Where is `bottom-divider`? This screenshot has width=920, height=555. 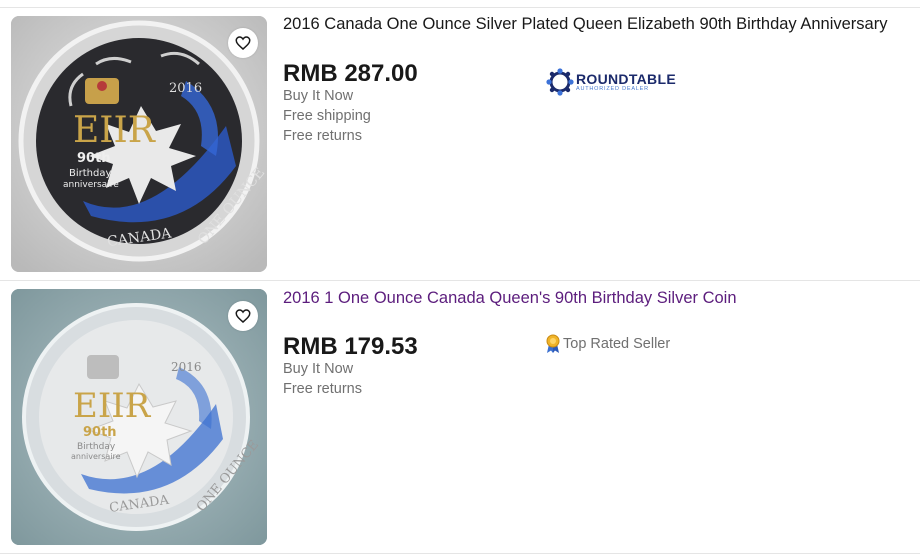
bottom-divider is located at coordinates (460, 553).